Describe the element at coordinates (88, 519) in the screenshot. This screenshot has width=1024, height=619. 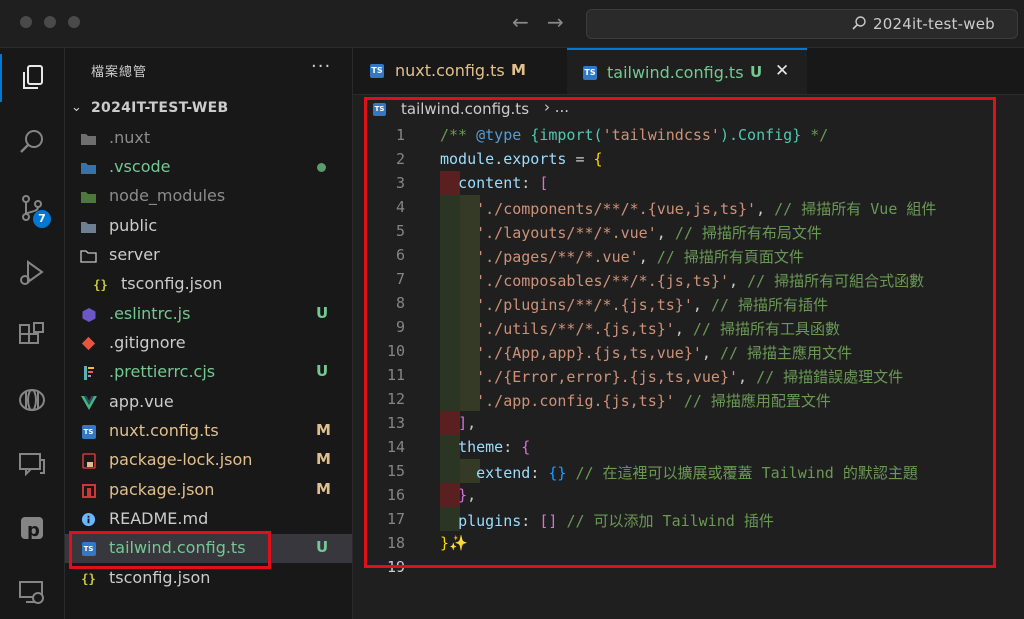
I see `info-icon` at that location.